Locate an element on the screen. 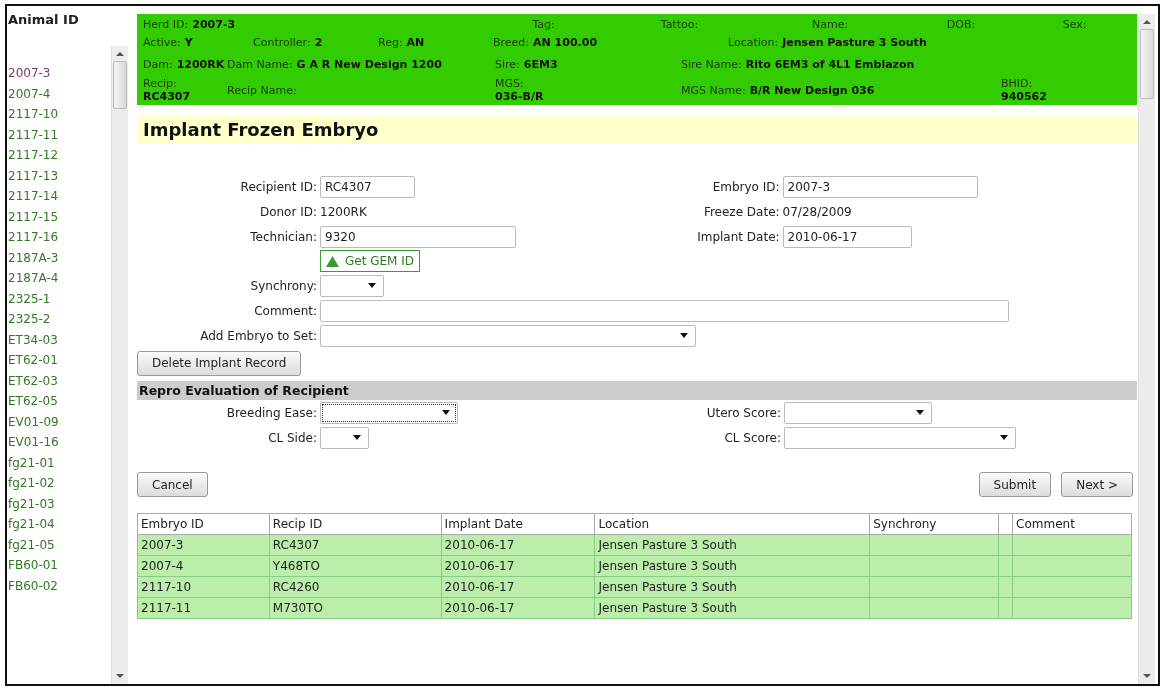 The width and height of the screenshot is (1165, 690). triangle-icon is located at coordinates (332, 261).